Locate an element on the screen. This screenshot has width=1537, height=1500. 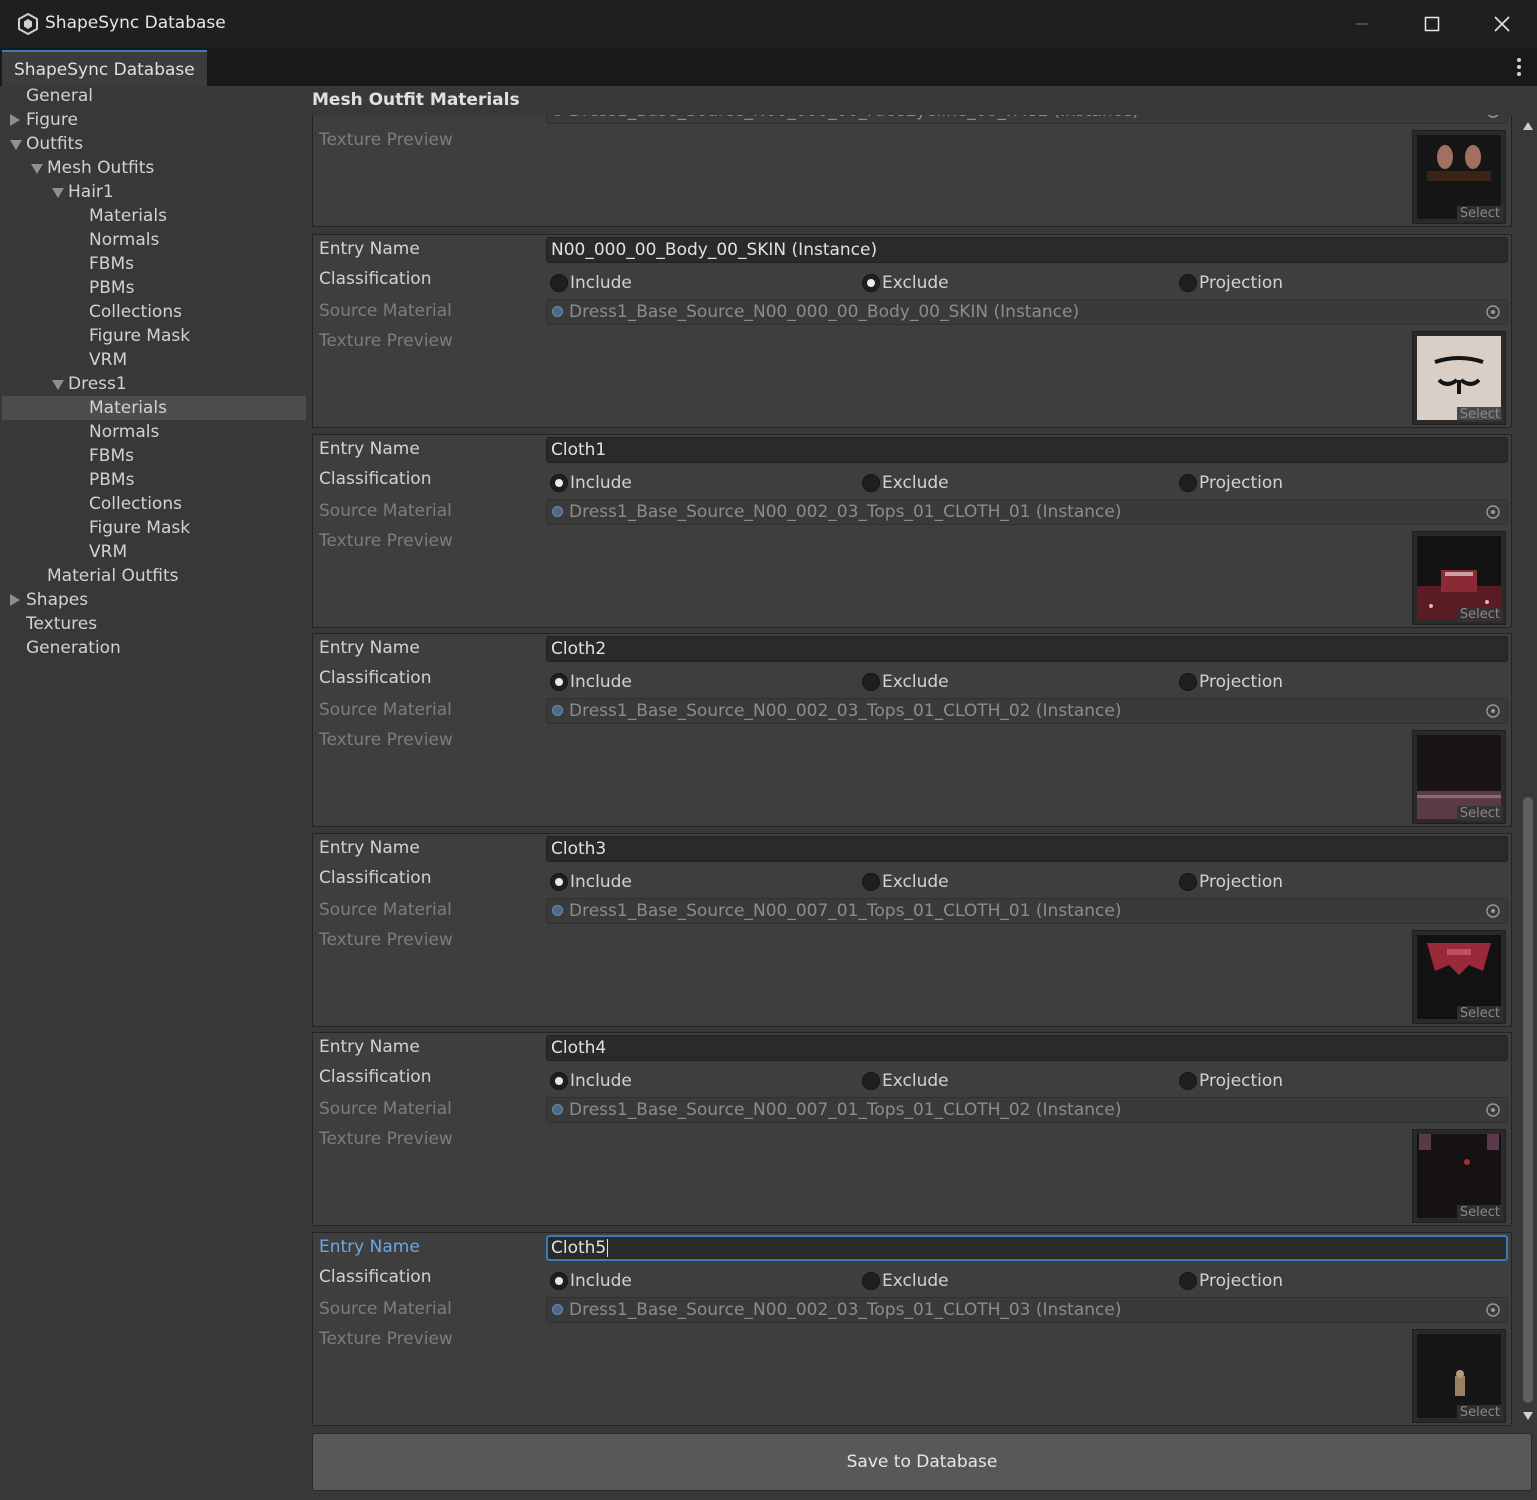
close-button is located at coordinates (1502, 24).